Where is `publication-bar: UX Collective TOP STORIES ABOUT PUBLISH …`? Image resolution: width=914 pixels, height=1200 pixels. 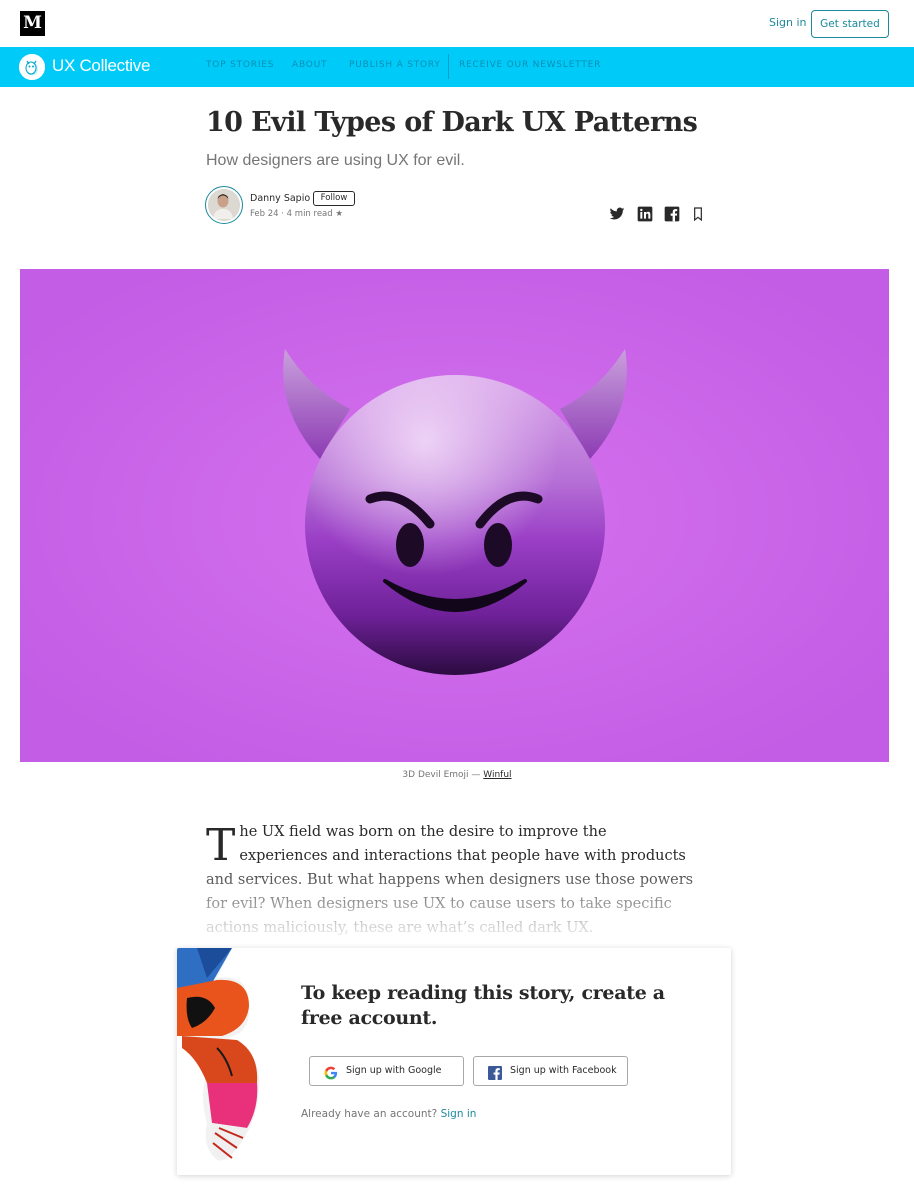
publication-bar: UX Collective TOP STORIES ABOUT PUBLISH … is located at coordinates (457, 67).